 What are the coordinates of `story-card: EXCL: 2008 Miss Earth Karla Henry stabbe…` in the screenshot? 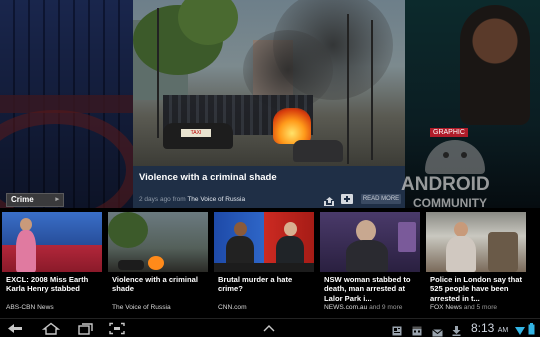 It's located at (52, 263).